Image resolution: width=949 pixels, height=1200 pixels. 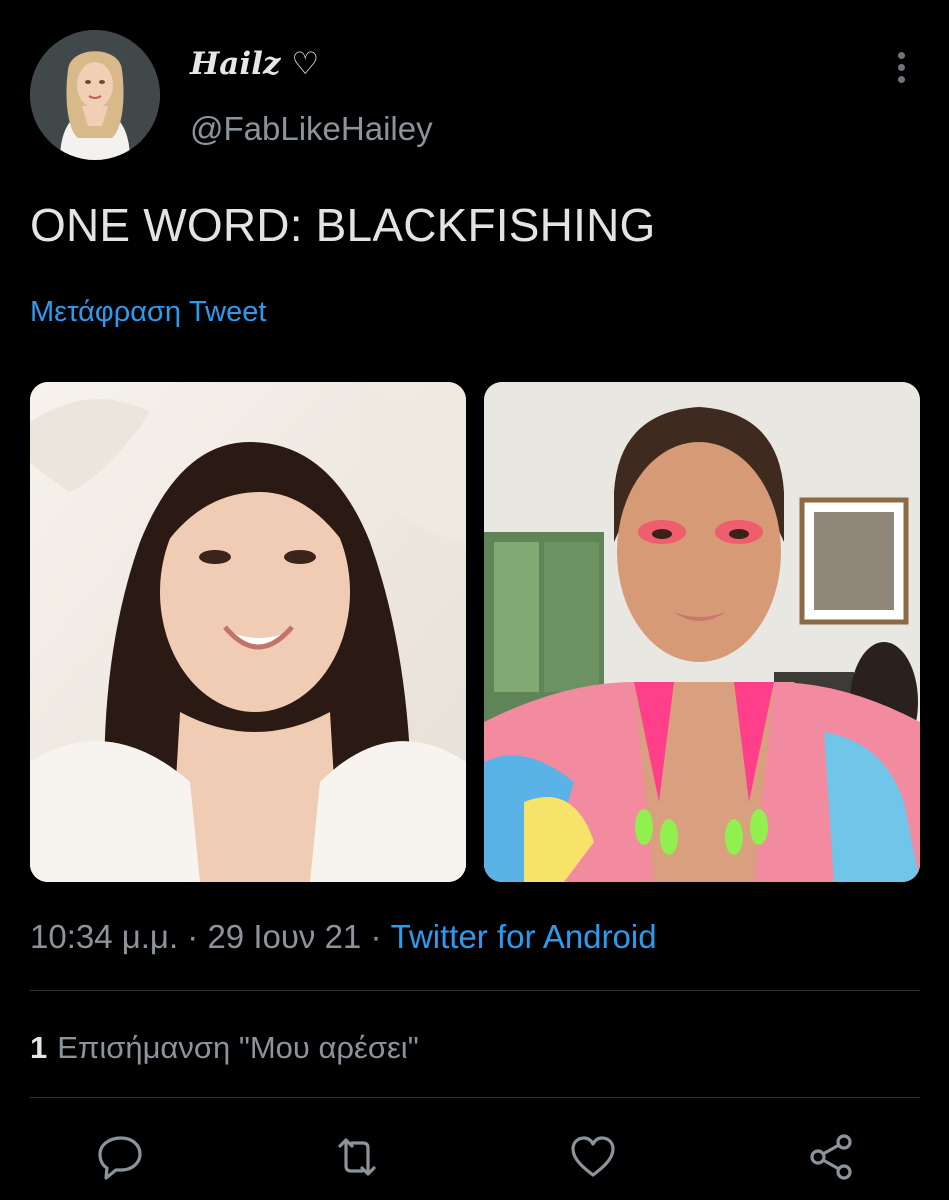 What do you see at coordinates (254, 64) in the screenshot?
I see `author-display-name: Hailz ♡` at bounding box center [254, 64].